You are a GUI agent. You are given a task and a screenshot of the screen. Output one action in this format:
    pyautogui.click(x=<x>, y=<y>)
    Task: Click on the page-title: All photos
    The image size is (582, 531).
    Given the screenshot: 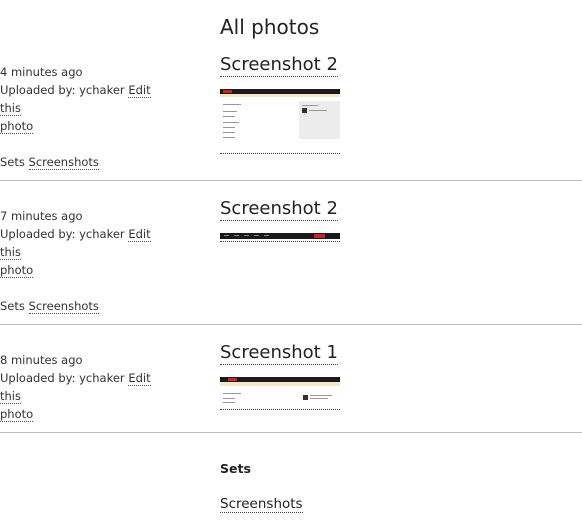 What is the action you would take?
    pyautogui.click(x=270, y=27)
    